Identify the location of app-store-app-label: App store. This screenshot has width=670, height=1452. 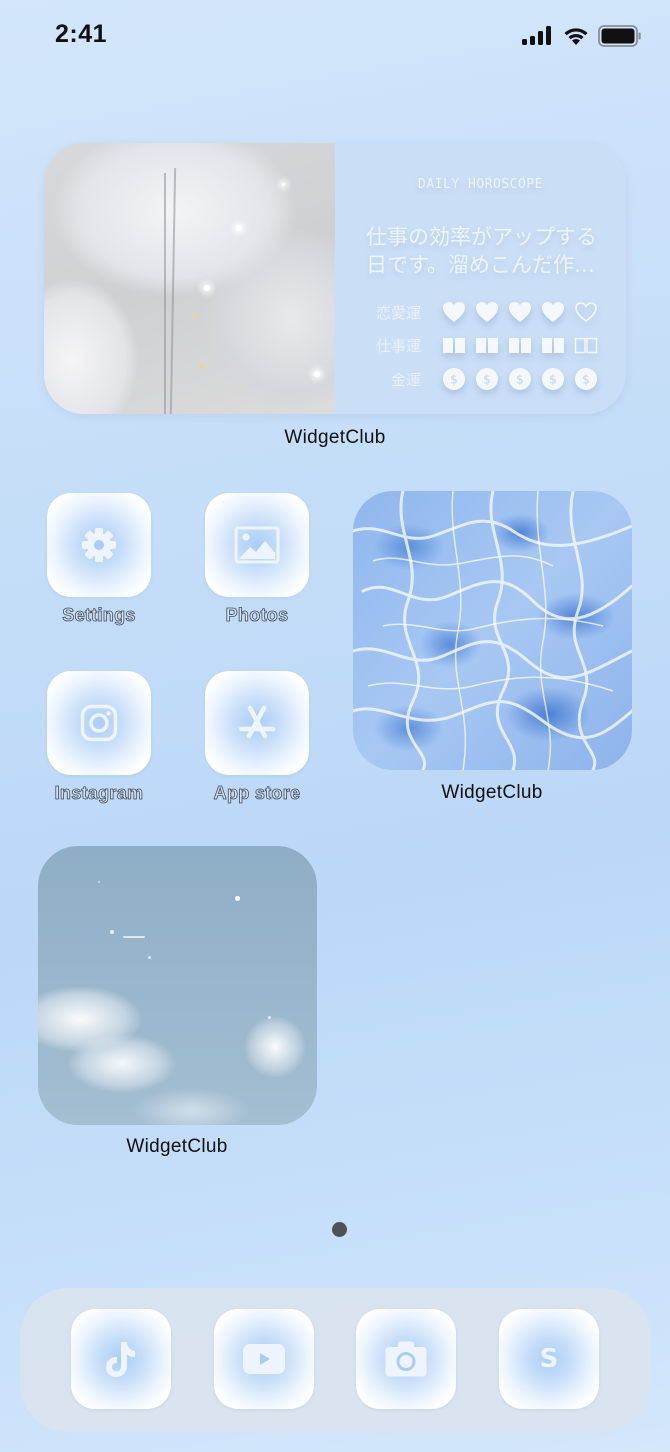
(257, 793).